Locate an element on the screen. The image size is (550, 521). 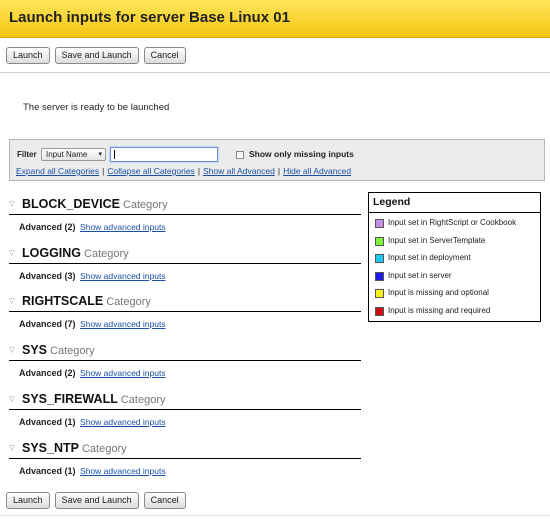
category-name: RIGHTSCALE Category is located at coordinates (86, 301).